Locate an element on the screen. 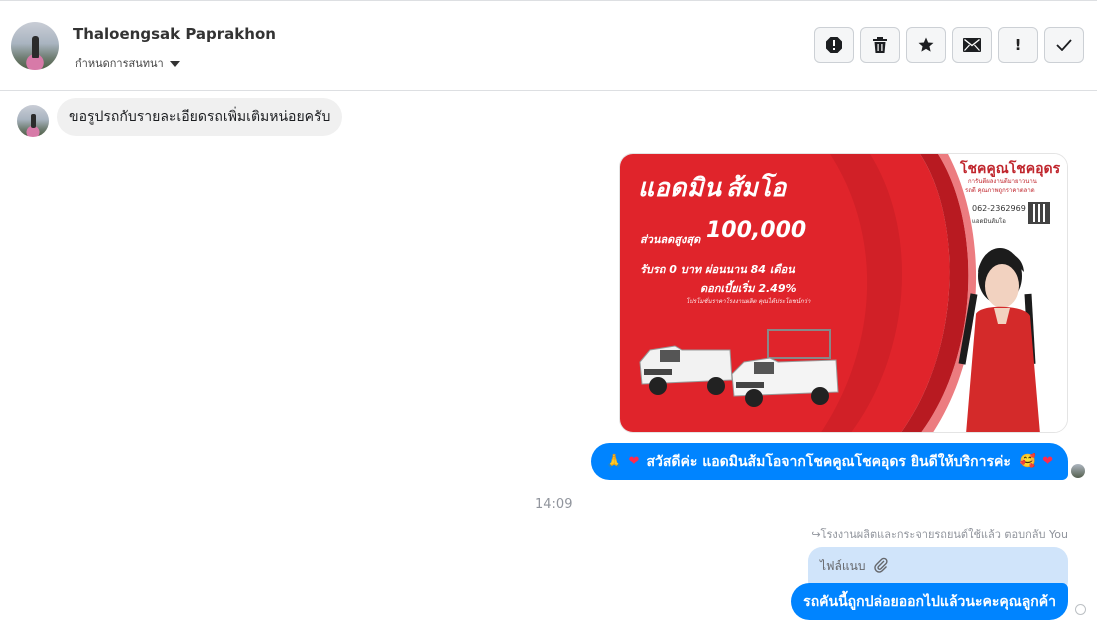 This screenshot has width=1097, height=630. ad-discount-value: 100,000 is located at coordinates (756, 230).